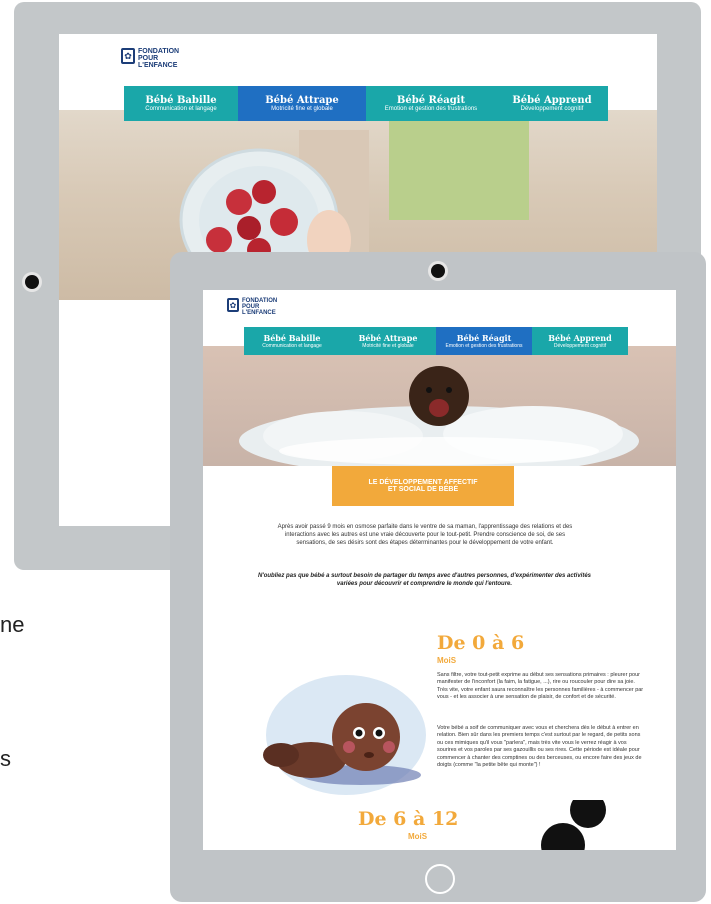 This screenshot has height=904, width=711. What do you see at coordinates (440, 879) in the screenshot?
I see `home-button` at bounding box center [440, 879].